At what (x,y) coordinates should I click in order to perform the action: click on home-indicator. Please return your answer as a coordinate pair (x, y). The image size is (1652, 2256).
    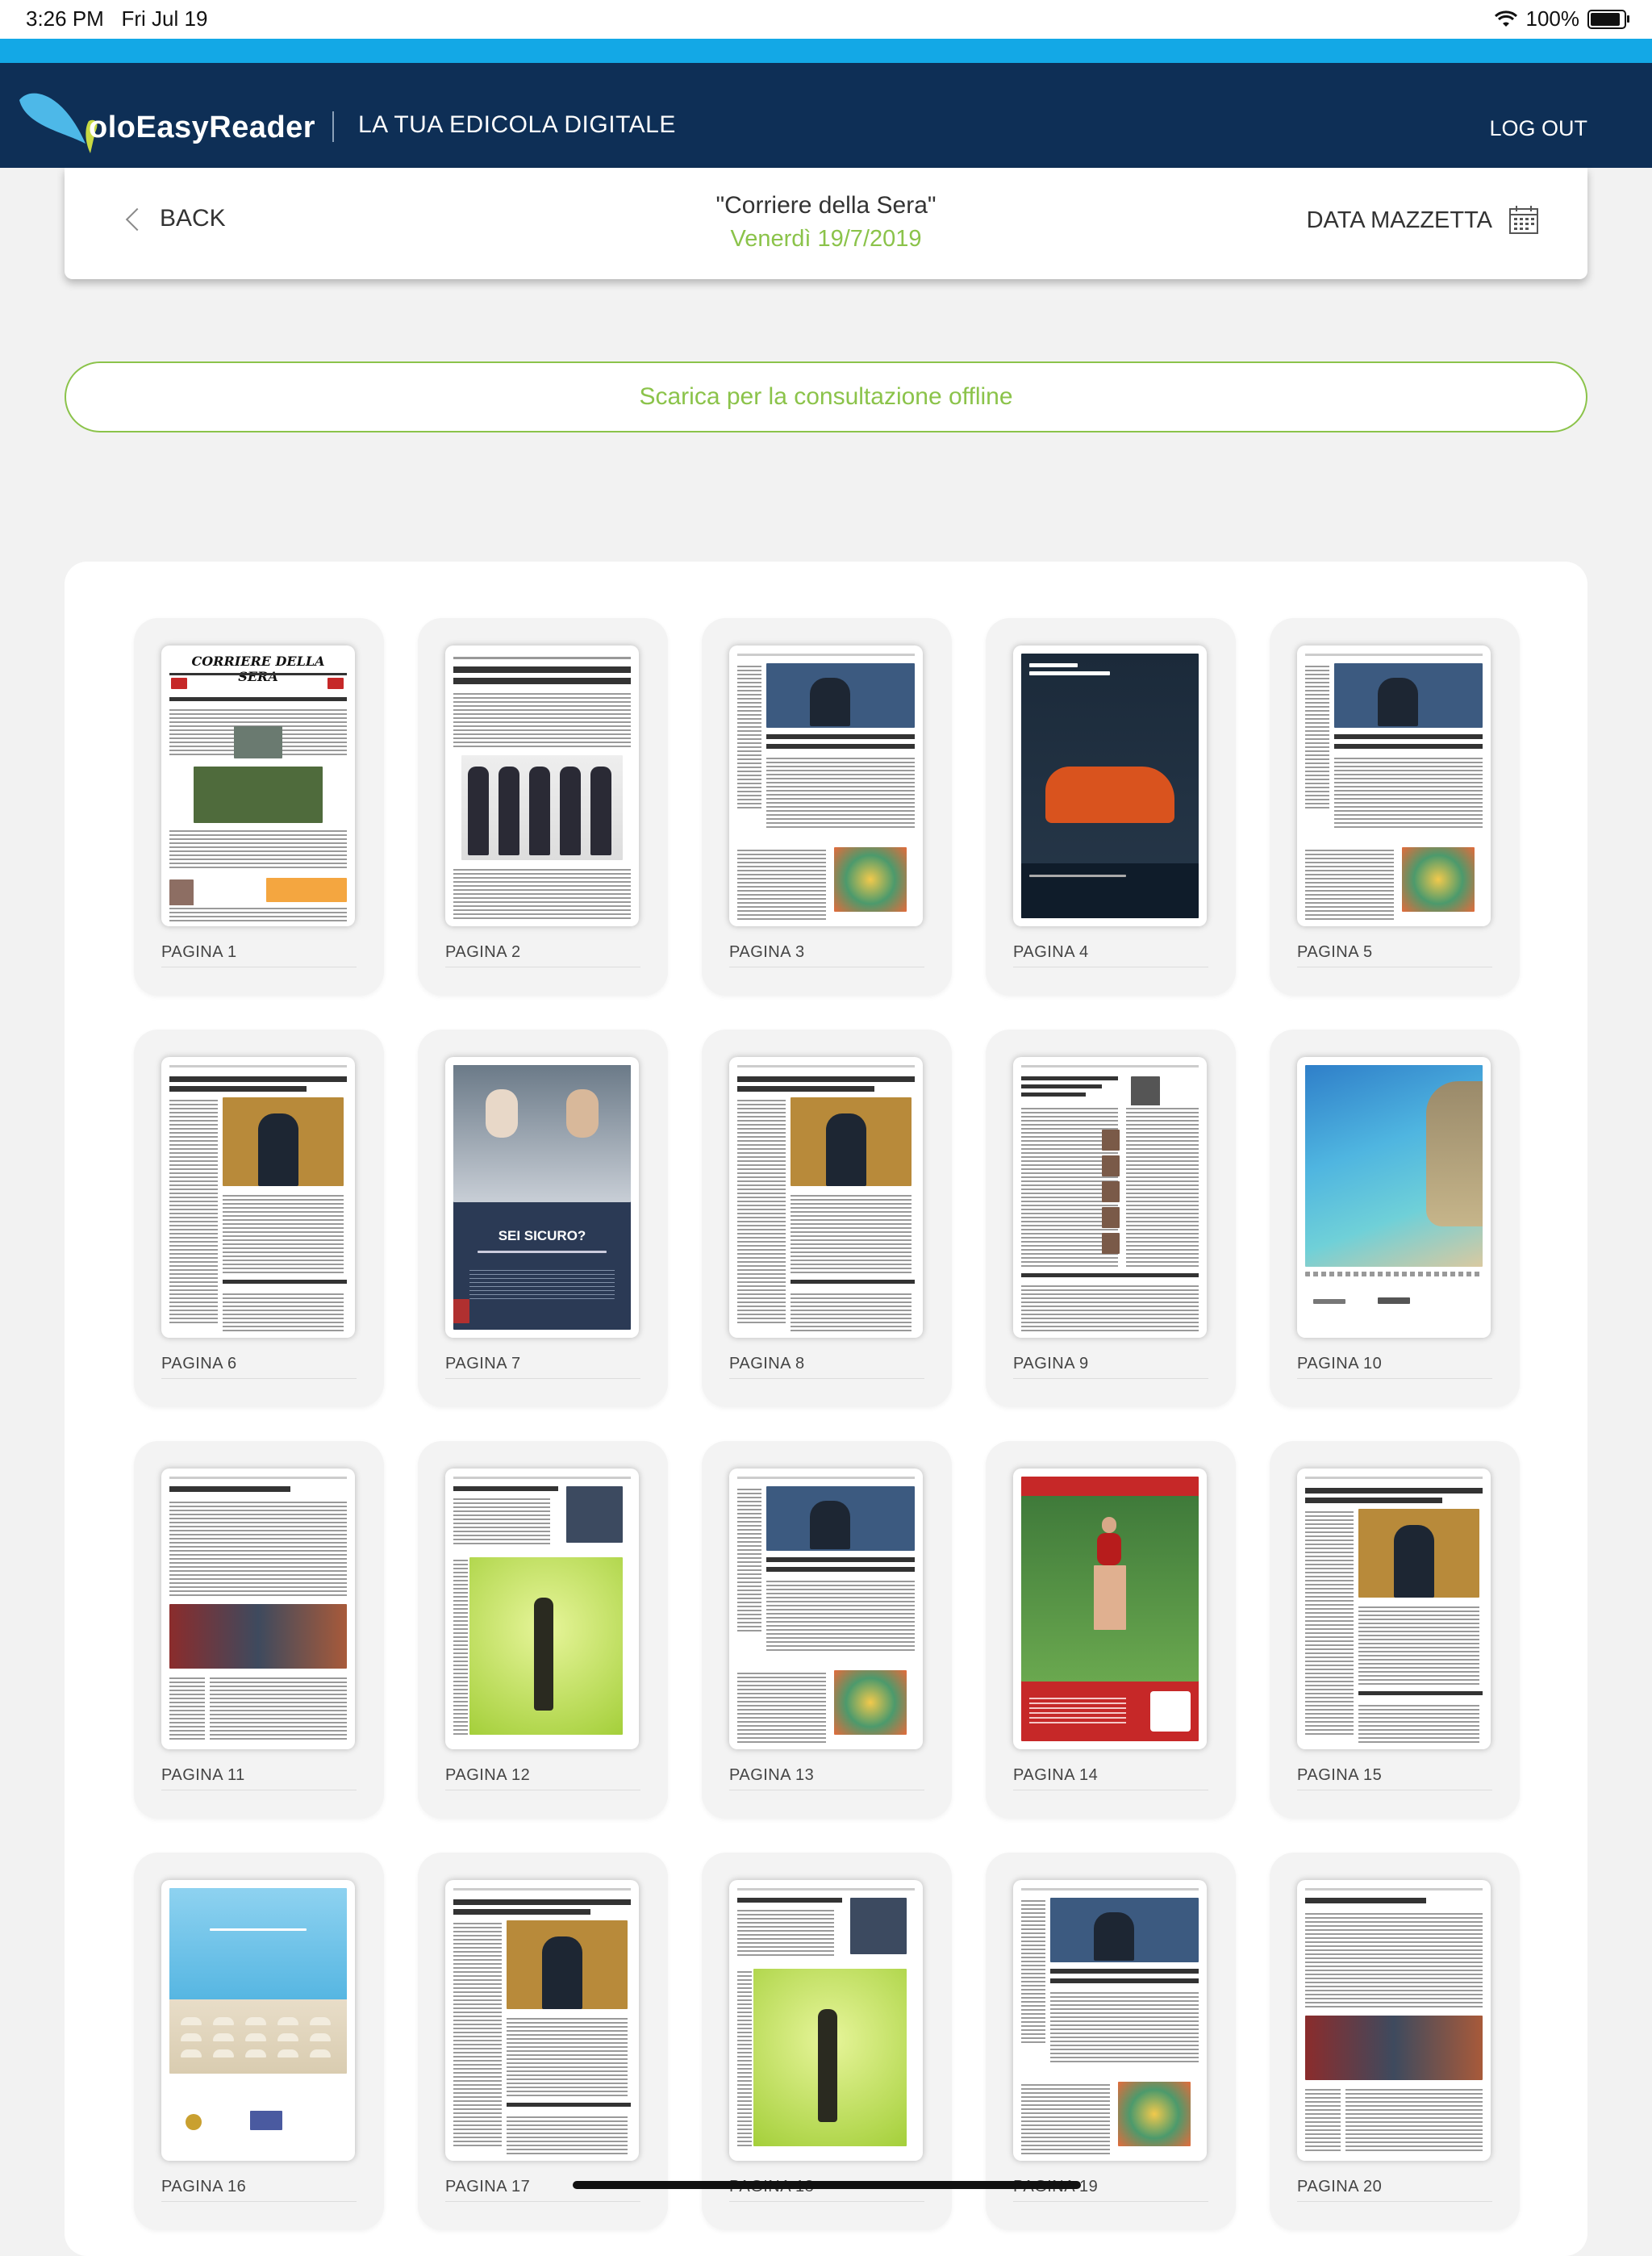
    Looking at the image, I should click on (827, 2185).